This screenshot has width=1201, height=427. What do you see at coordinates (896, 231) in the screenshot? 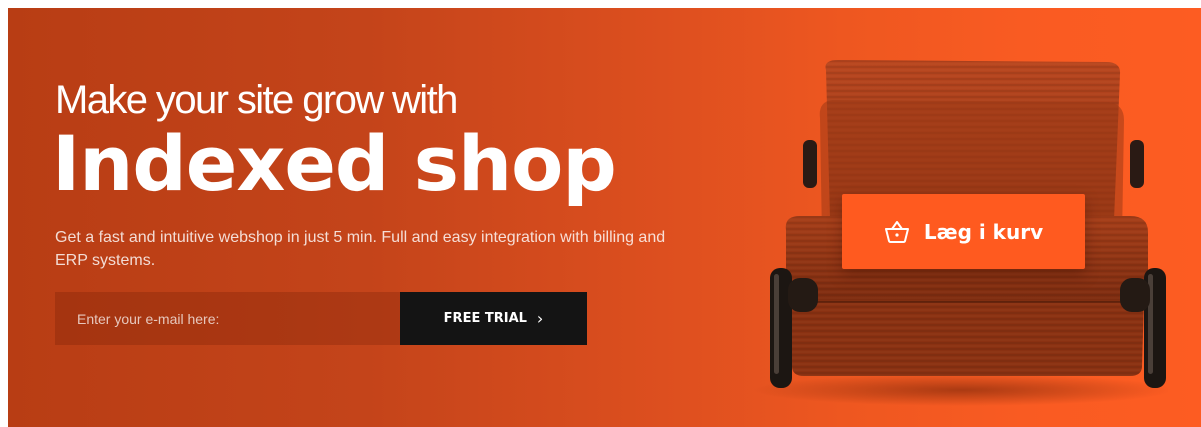
I see `shopping-basket-icon` at bounding box center [896, 231].